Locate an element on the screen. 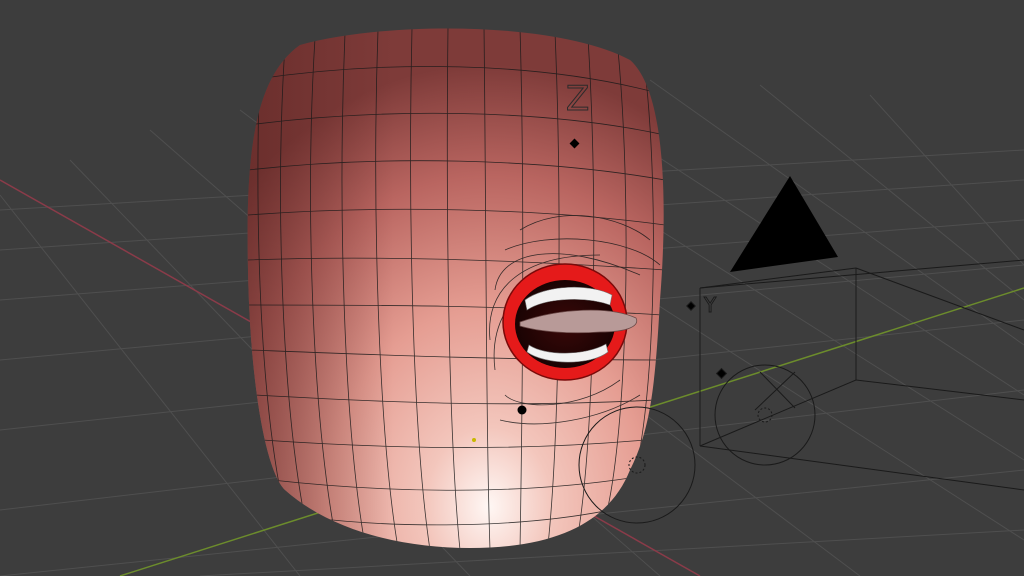 This screenshot has width=1024, height=576. gizmo-z-label: Z is located at coordinates (577, 99).